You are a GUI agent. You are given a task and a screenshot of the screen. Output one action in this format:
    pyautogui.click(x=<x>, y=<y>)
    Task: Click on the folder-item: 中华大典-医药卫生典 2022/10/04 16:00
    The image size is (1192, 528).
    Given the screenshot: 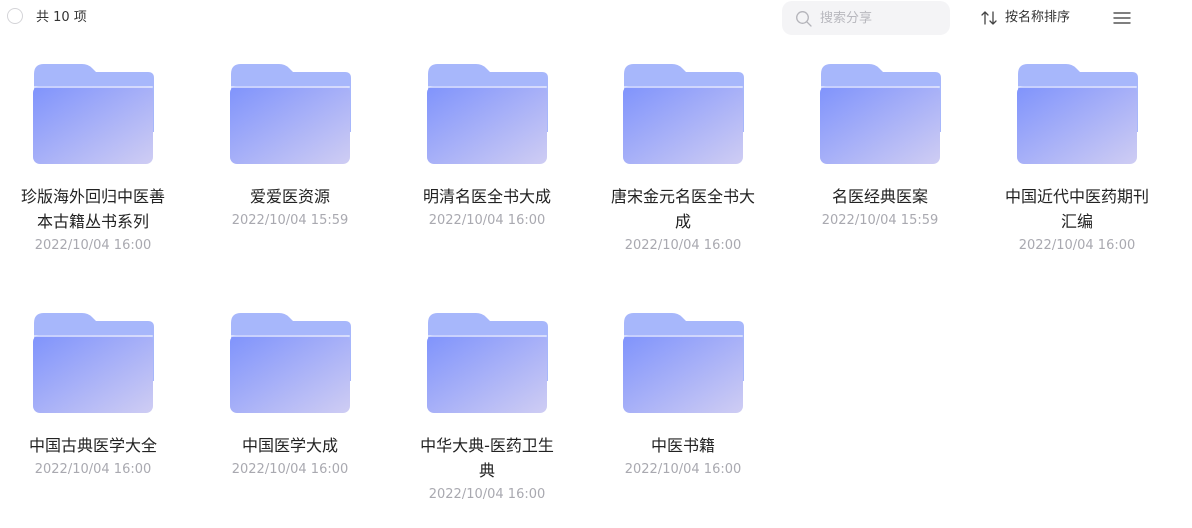 What is the action you would take?
    pyautogui.click(x=487, y=408)
    